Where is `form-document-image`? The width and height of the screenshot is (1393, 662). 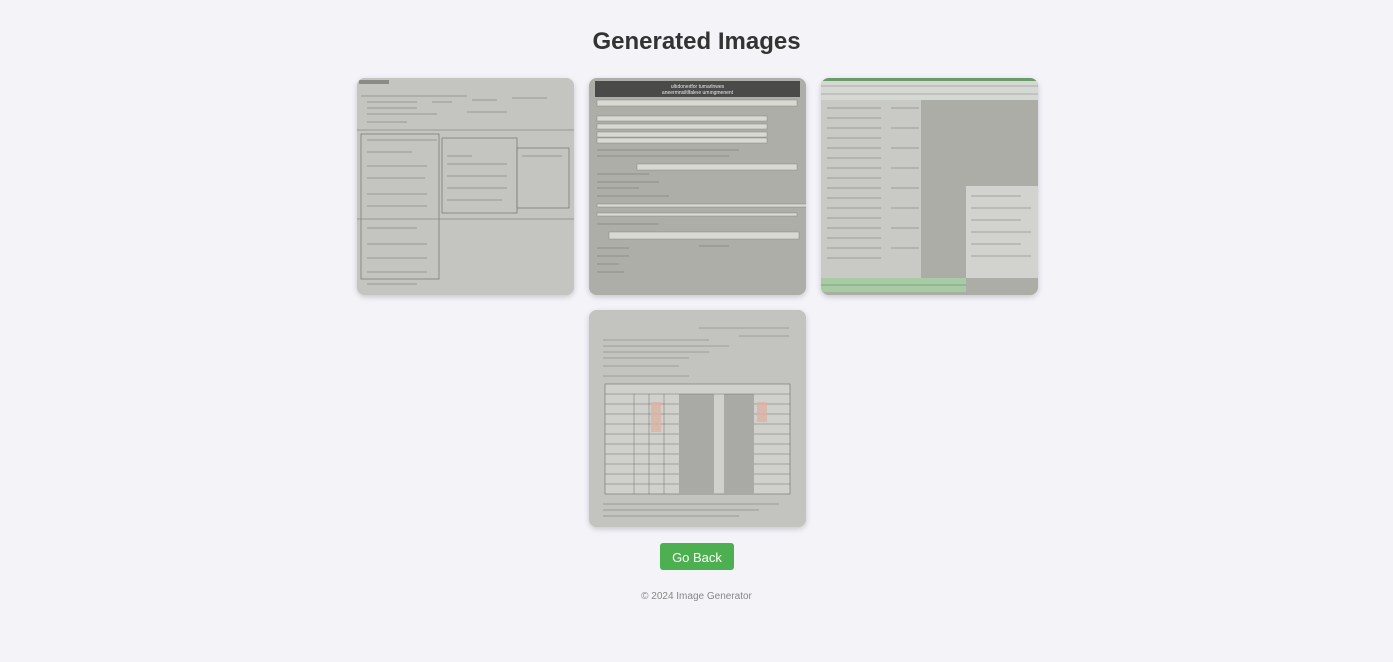 form-document-image is located at coordinates (465, 186).